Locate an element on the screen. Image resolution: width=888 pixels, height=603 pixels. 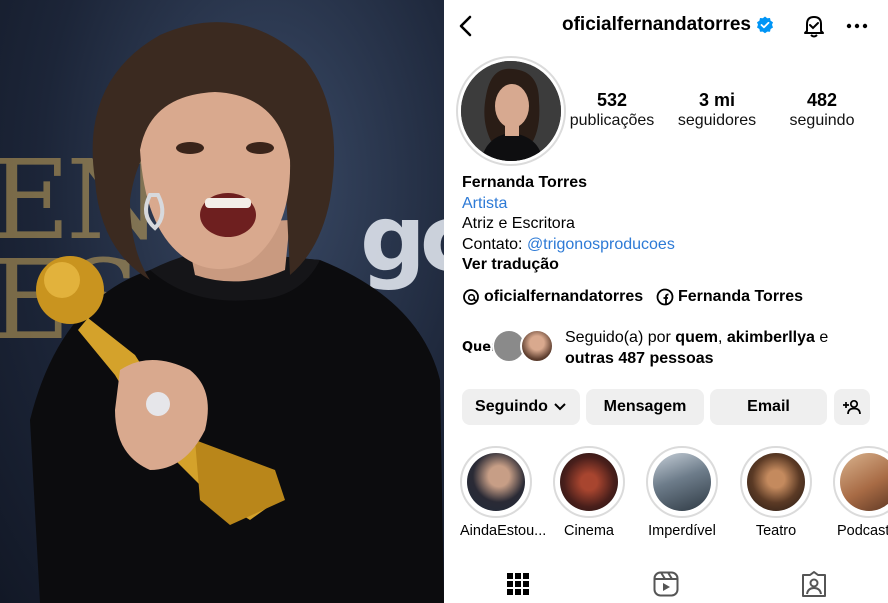
highlight-3: Imperdível is located at coordinates (682, 492).